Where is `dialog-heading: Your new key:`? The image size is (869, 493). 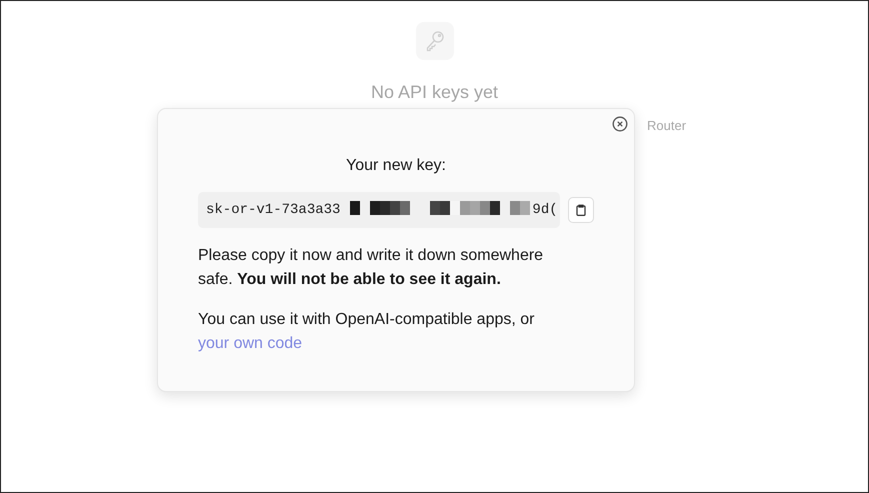
dialog-heading: Your new key: is located at coordinates (396, 166).